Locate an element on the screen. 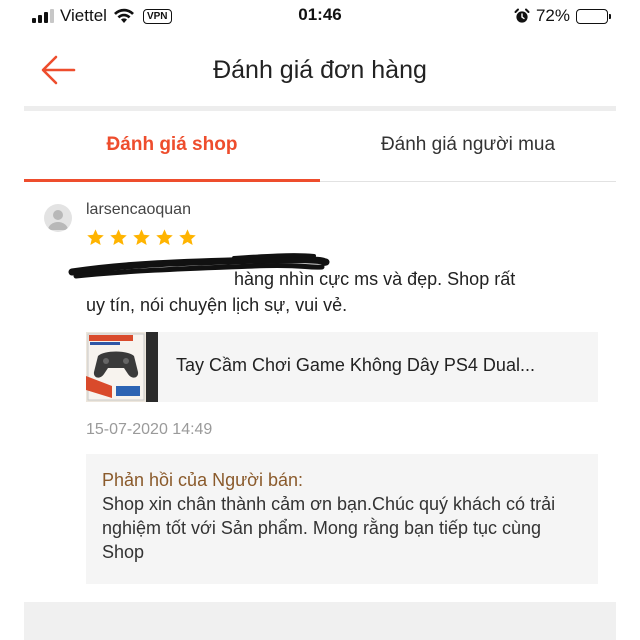 Image resolution: width=640 pixels, height=640 pixels. active-tab-indicator is located at coordinates (172, 180).